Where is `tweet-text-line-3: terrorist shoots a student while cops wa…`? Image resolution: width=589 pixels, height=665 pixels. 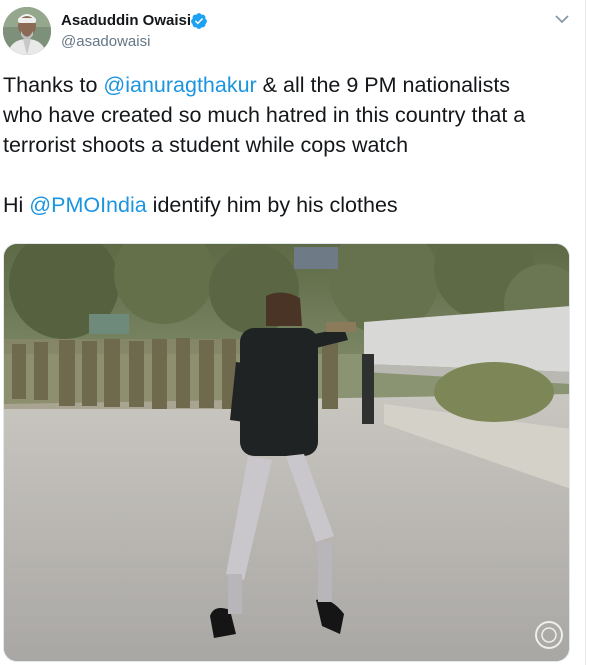 tweet-text-line-3: terrorist shoots a student while cops wa… is located at coordinates (206, 145).